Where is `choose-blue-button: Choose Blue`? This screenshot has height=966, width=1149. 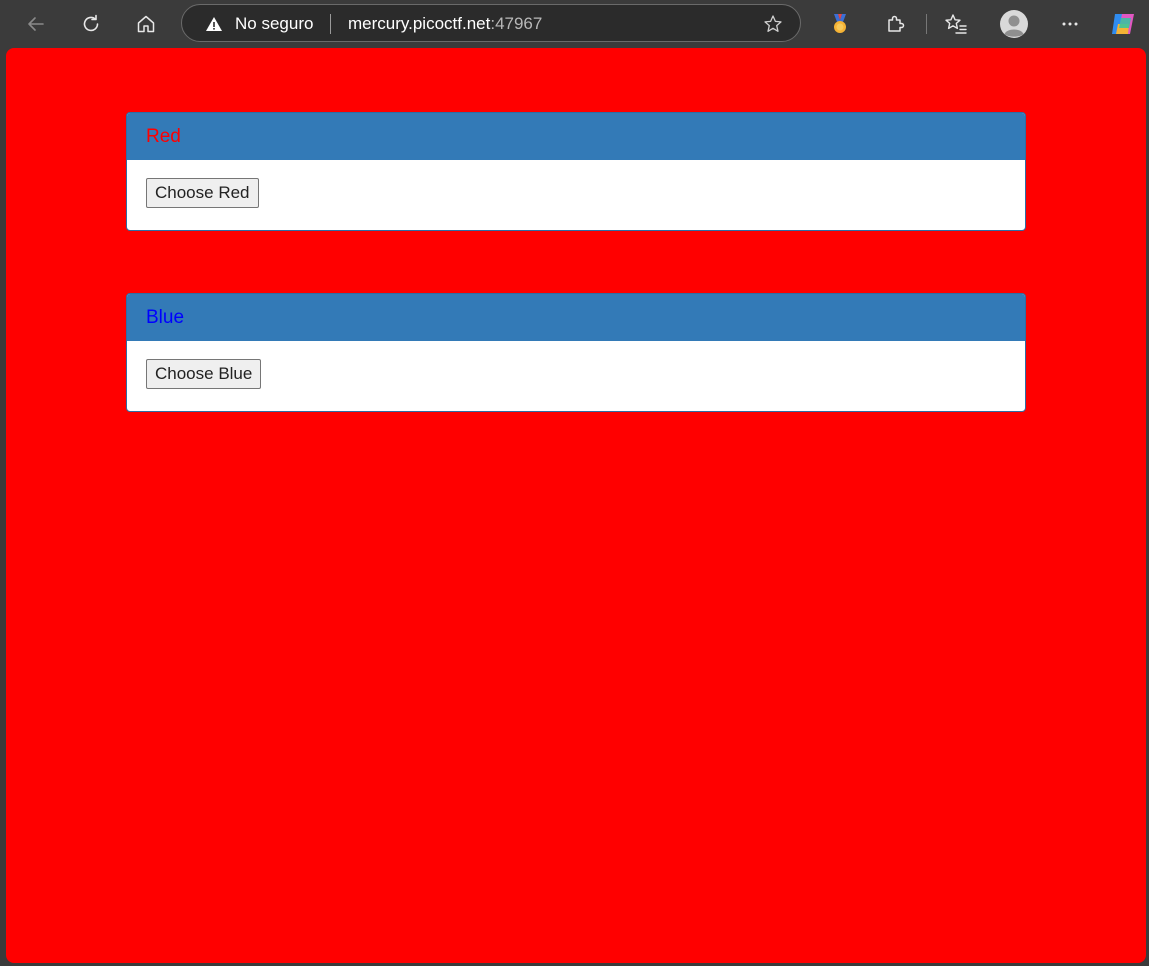
choose-blue-button: Choose Blue is located at coordinates (204, 374).